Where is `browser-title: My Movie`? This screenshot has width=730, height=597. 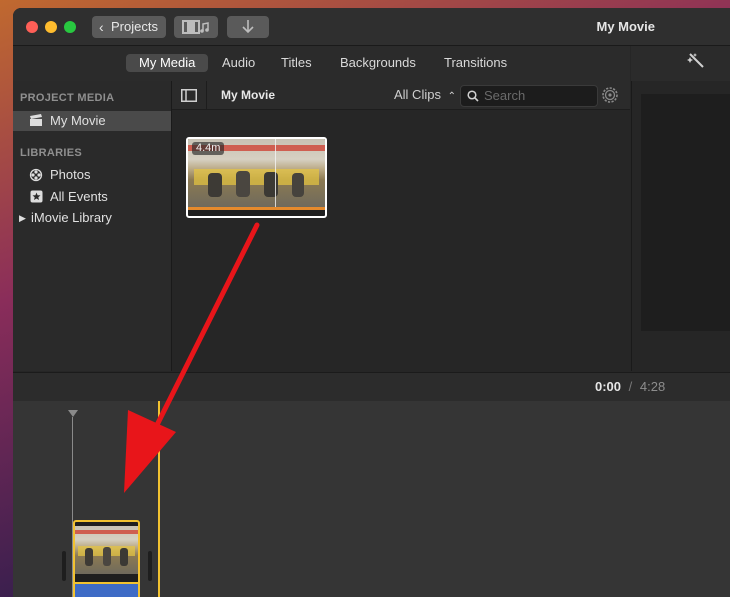 browser-title: My Movie is located at coordinates (248, 95).